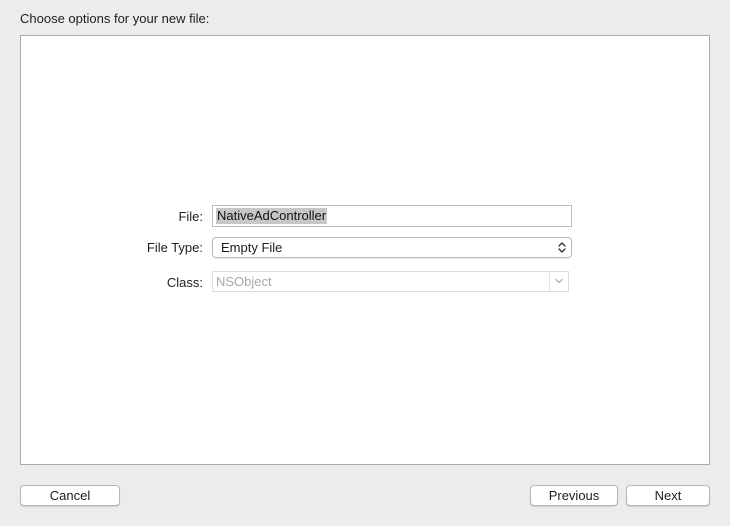 The image size is (730, 526). What do you see at coordinates (390, 281) in the screenshot?
I see `class-combo-box: NSObject` at bounding box center [390, 281].